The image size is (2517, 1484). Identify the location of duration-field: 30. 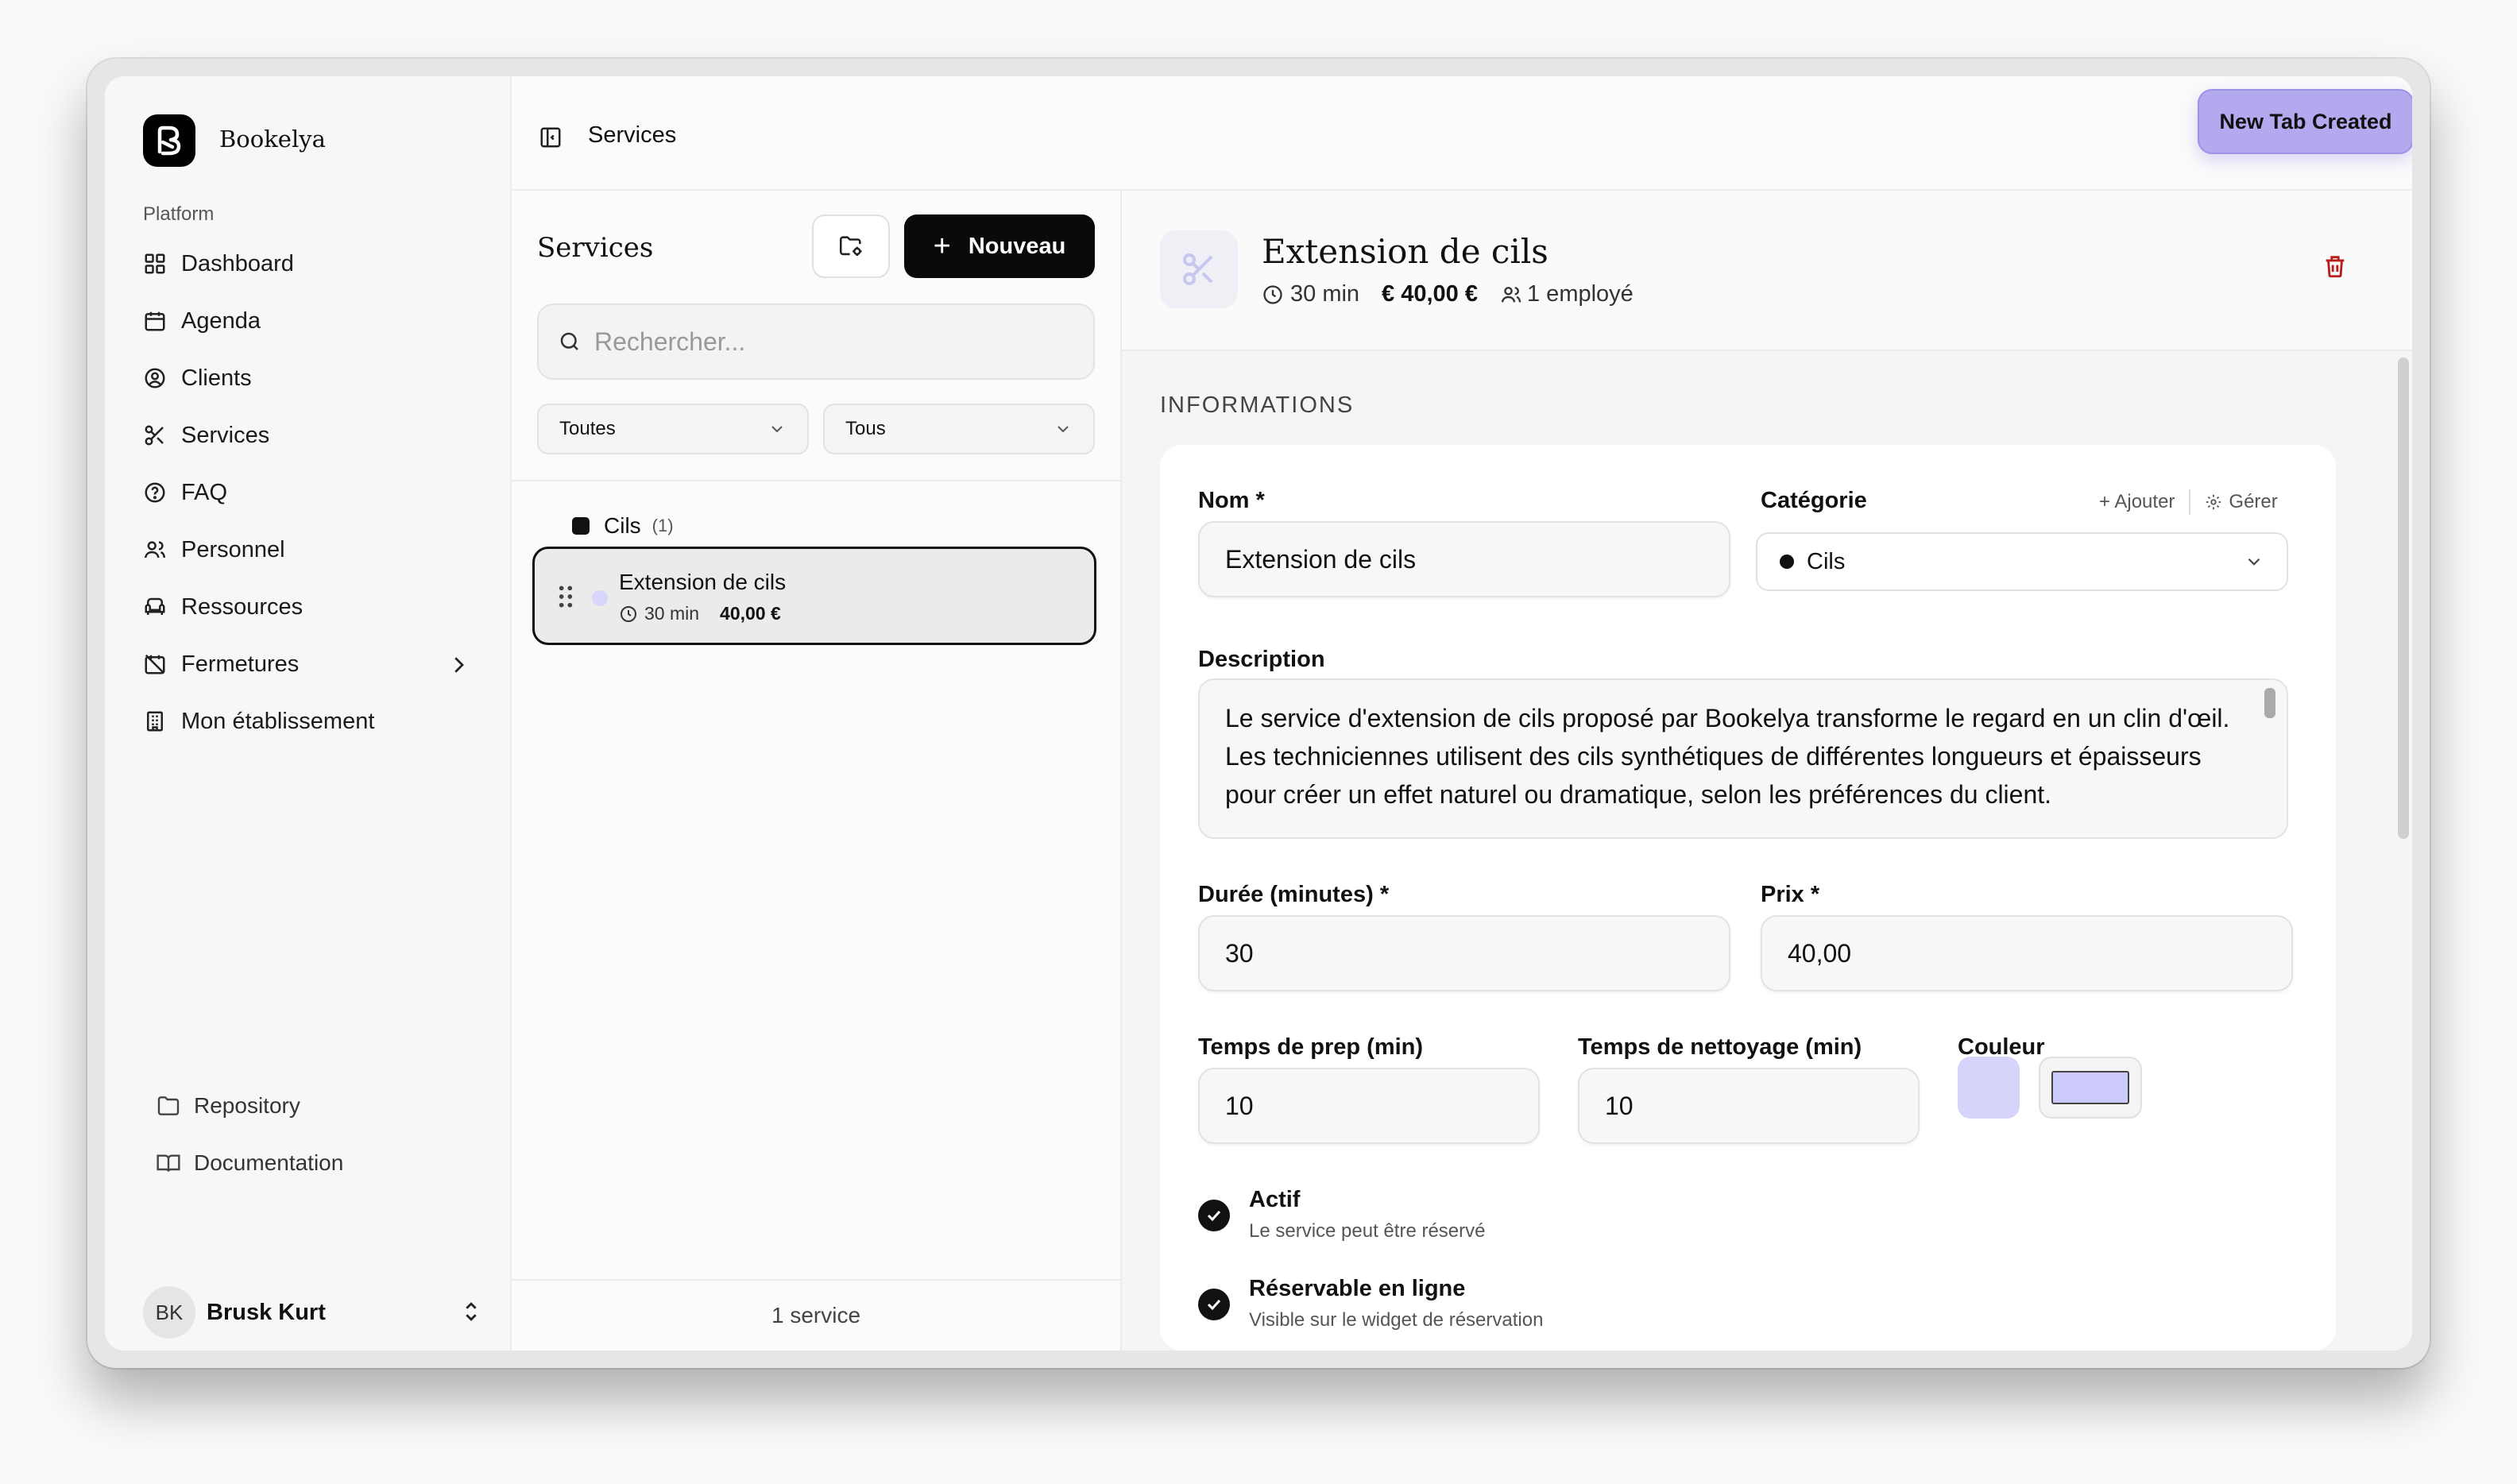
(1464, 953).